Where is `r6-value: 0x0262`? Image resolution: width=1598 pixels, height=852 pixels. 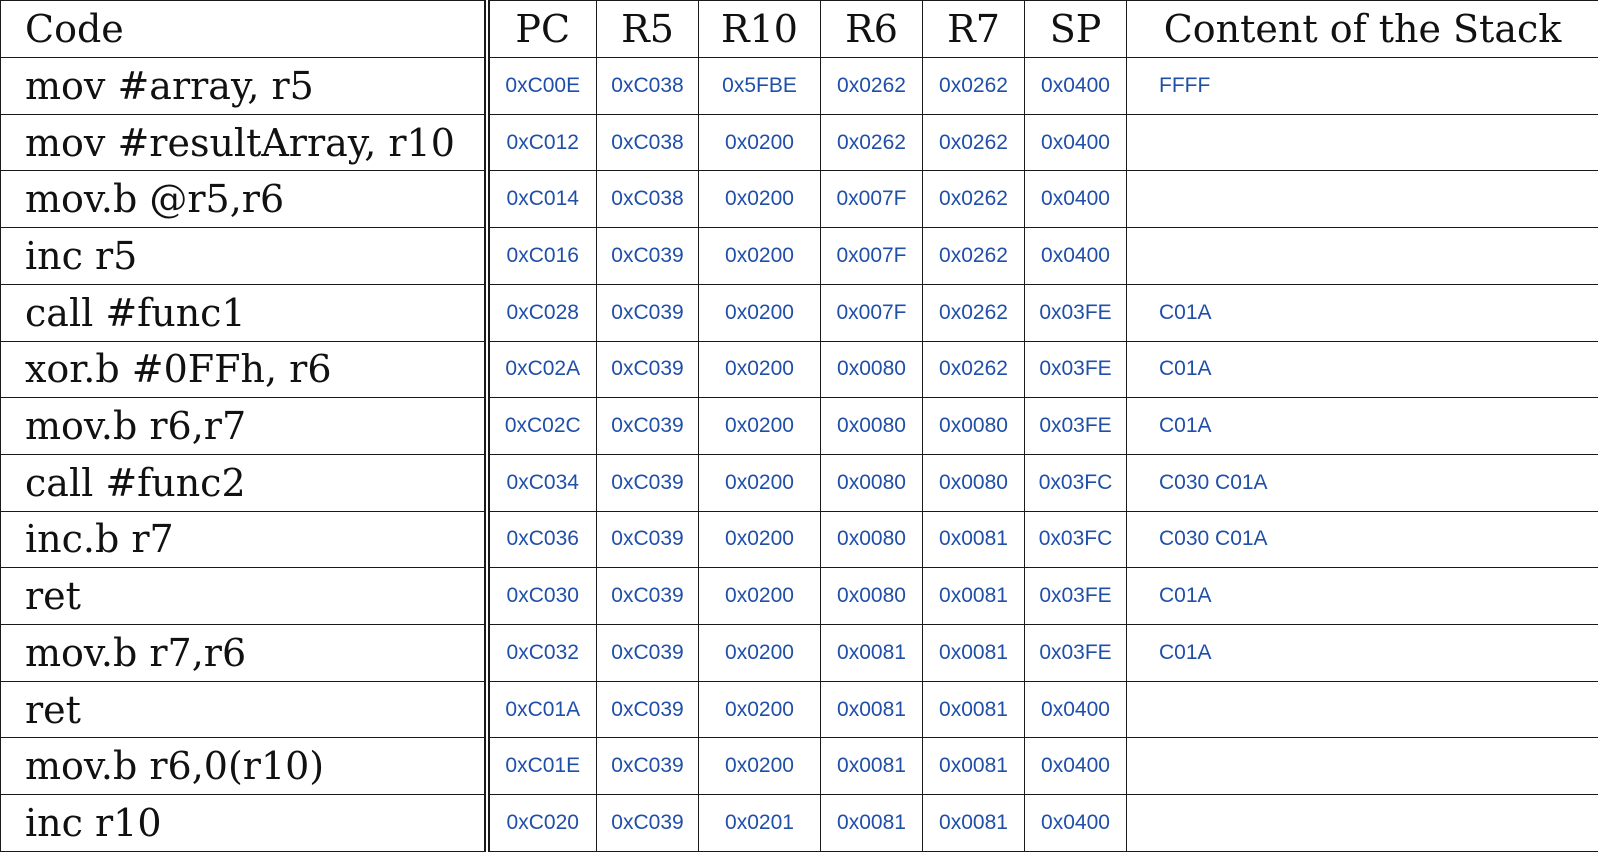
r6-value: 0x0262 is located at coordinates (871, 142).